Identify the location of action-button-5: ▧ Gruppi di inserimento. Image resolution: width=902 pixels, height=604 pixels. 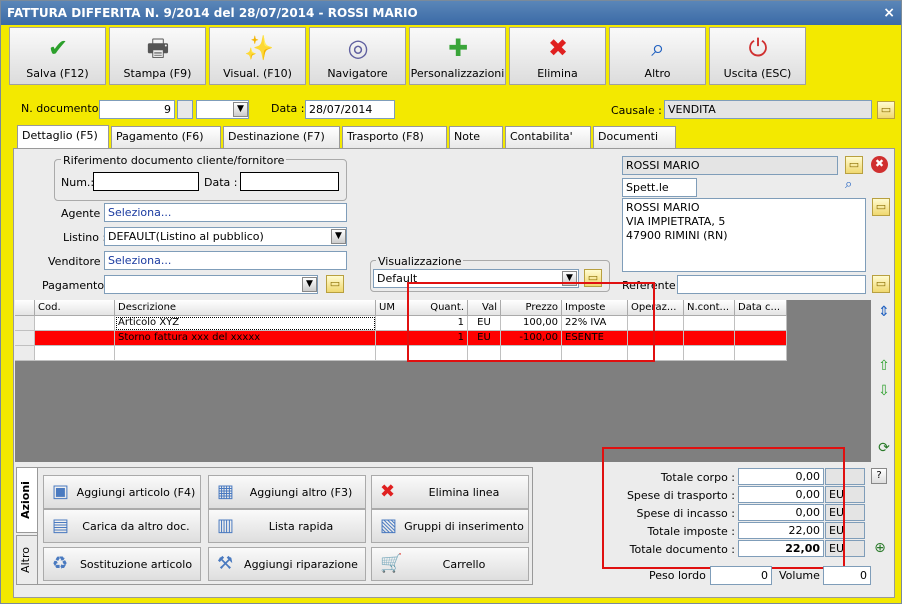
(450, 526).